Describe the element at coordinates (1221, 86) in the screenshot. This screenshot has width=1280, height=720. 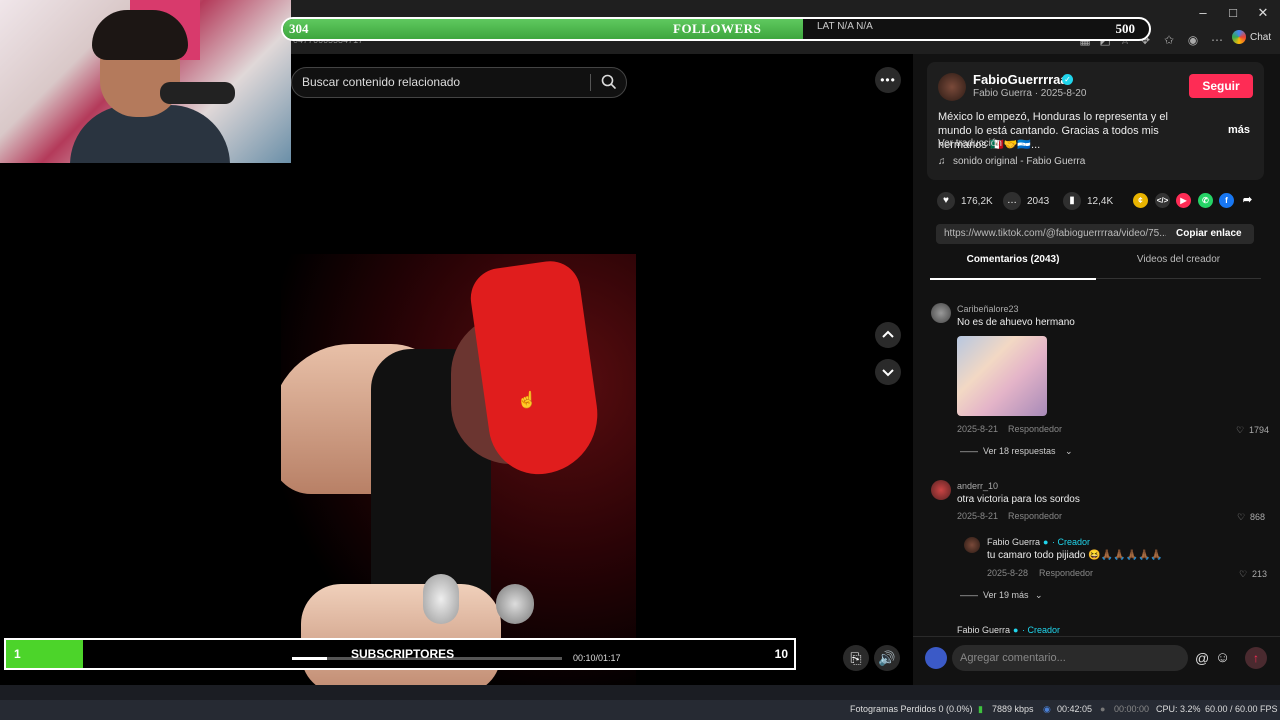
I see `follow-button: Seguir` at that location.